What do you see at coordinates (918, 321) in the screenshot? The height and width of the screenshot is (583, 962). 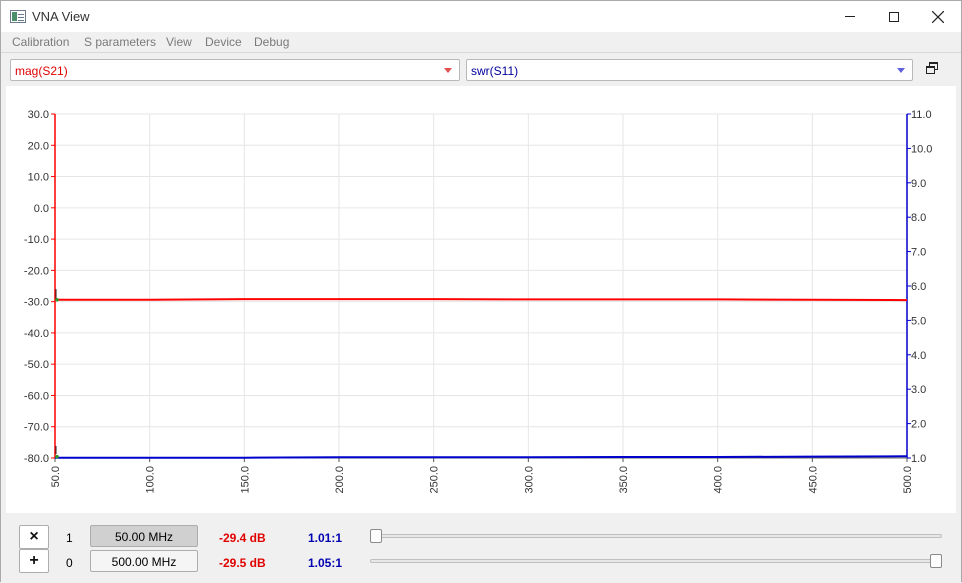 I see `y-right-tick-label: 5.0` at bounding box center [918, 321].